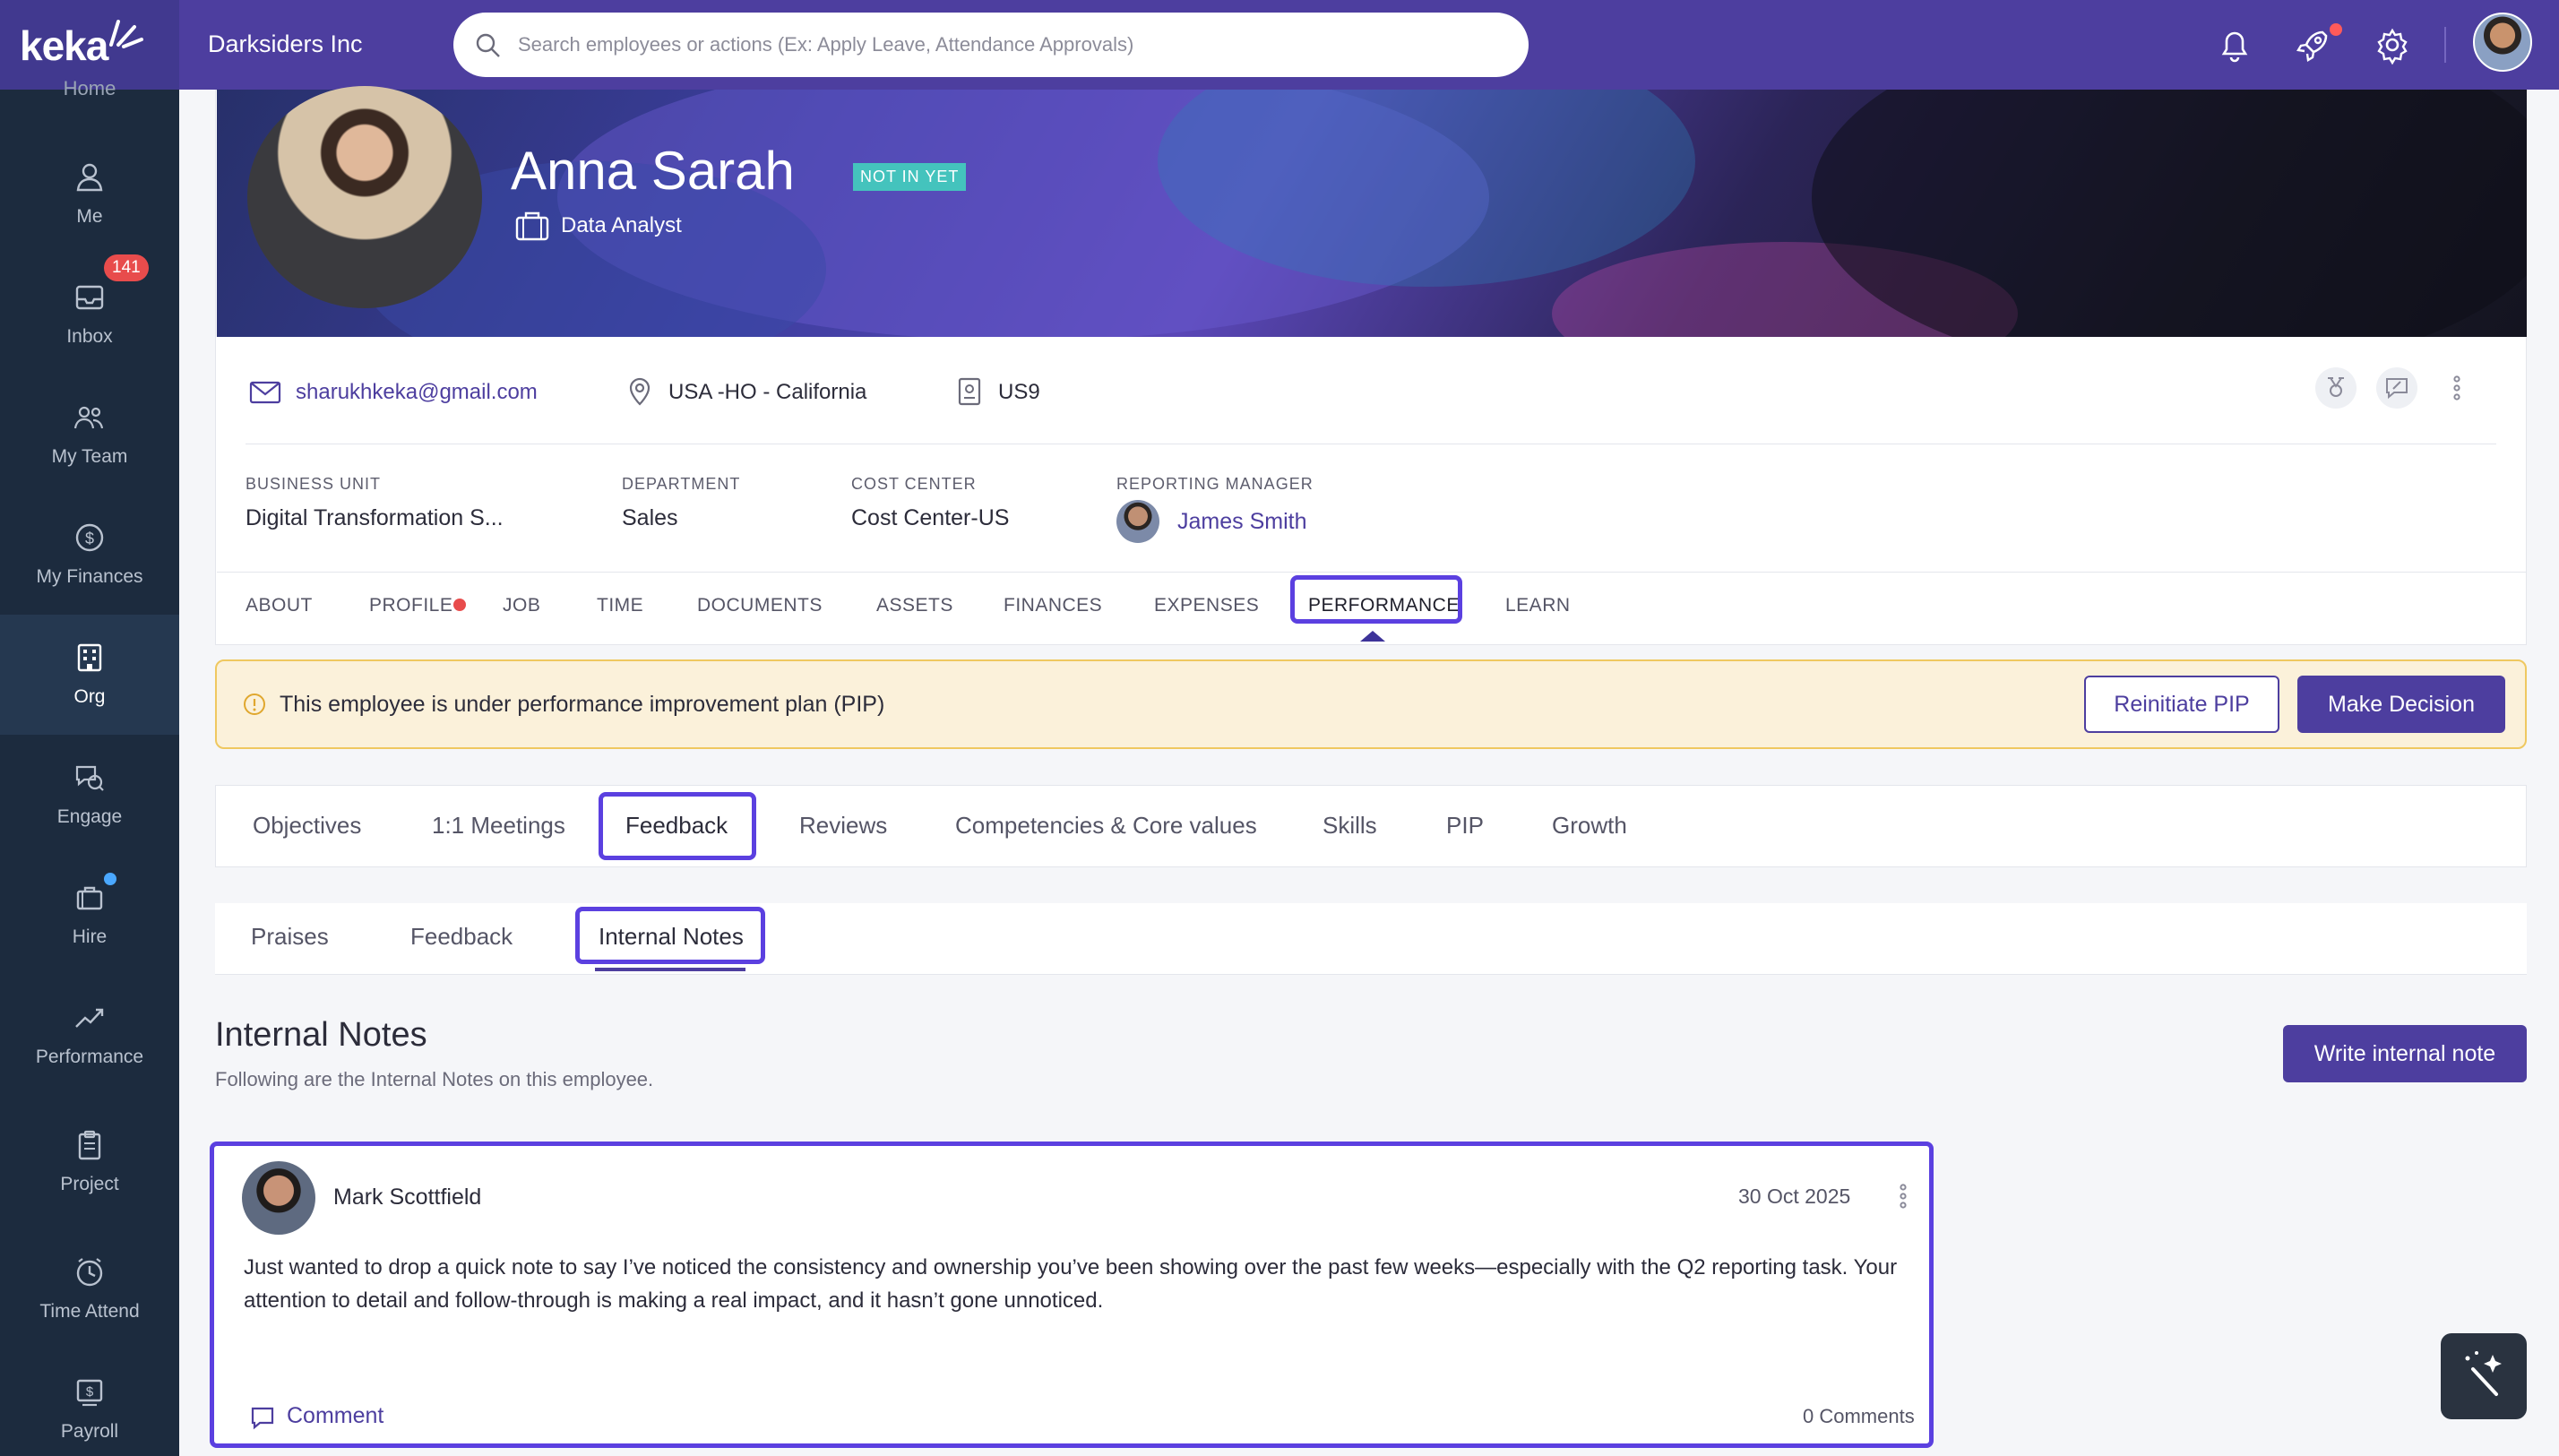  Describe the element at coordinates (2313, 44) in the screenshot. I see `rocket-icon` at that location.